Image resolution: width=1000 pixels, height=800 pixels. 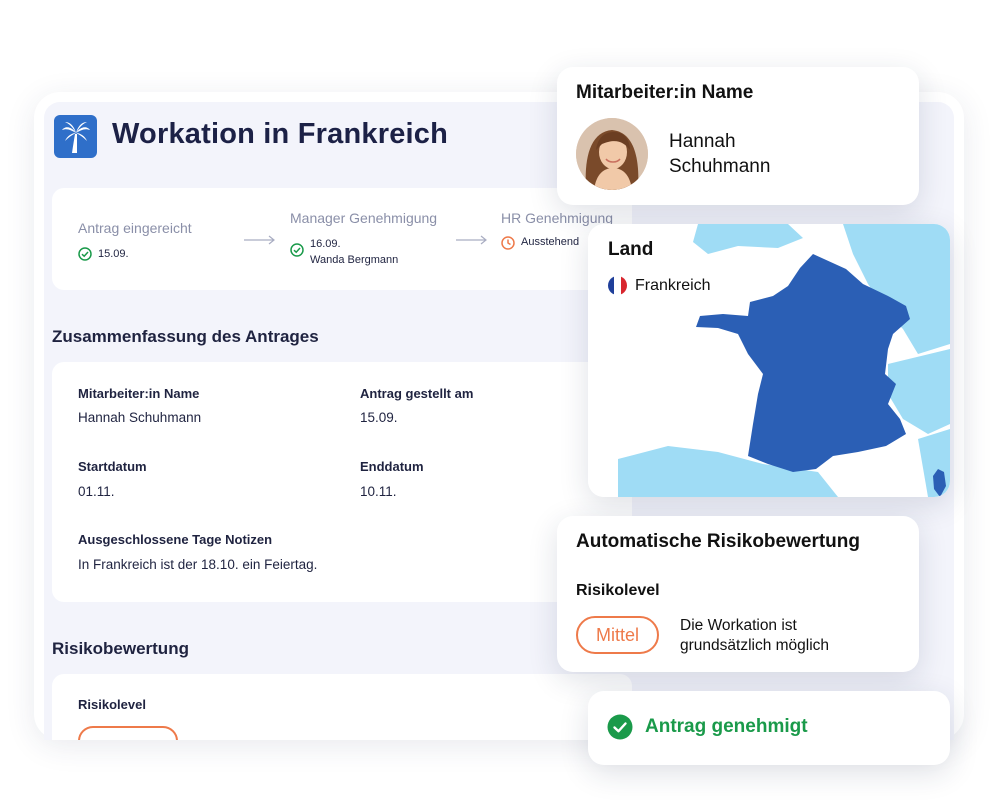 I want to click on risk-pill, so click(x=128, y=733).